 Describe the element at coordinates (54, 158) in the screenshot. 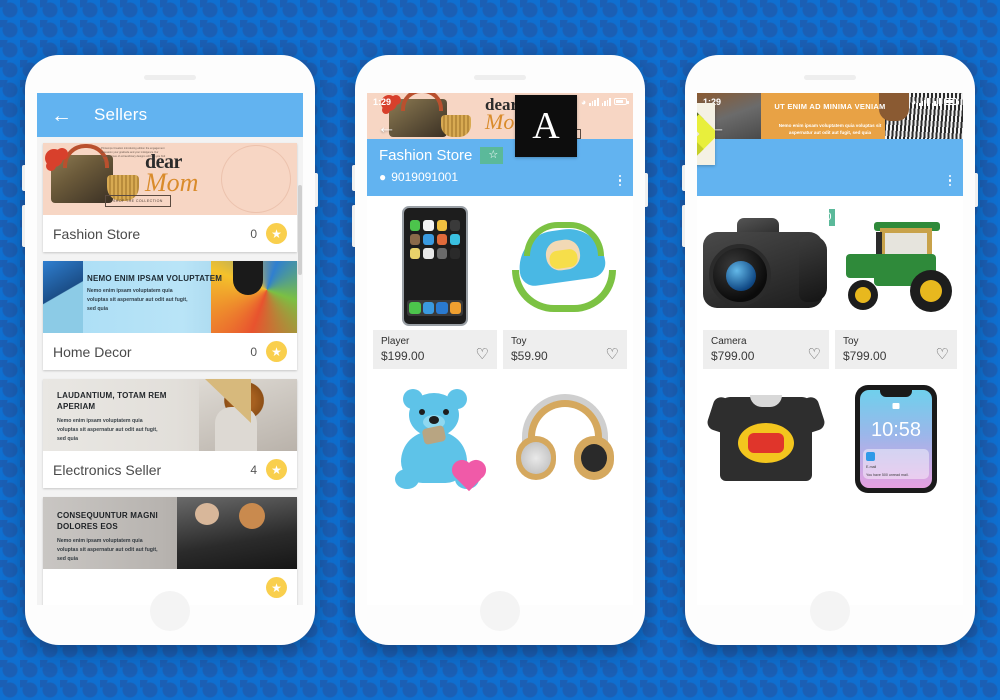

I see `banner-flower-art` at that location.